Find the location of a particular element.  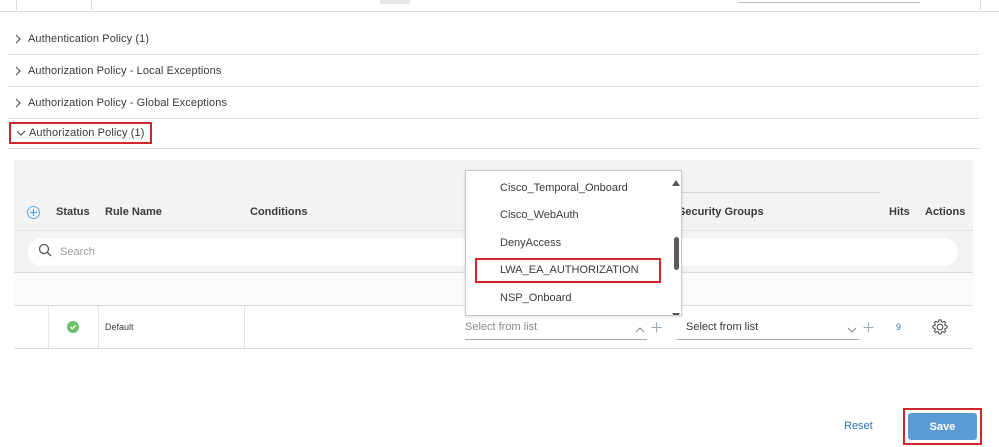

reset-button: Reset is located at coordinates (858, 426).